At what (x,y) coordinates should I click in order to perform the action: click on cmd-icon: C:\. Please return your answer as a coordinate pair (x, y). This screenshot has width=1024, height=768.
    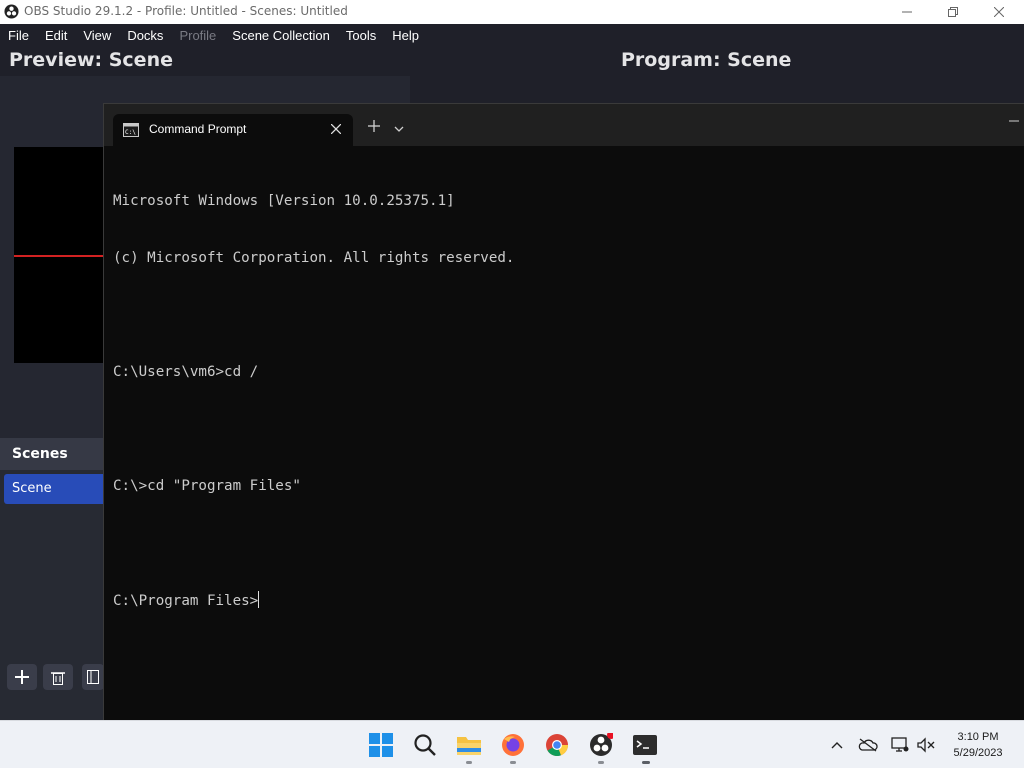
    Looking at the image, I should click on (131, 130).